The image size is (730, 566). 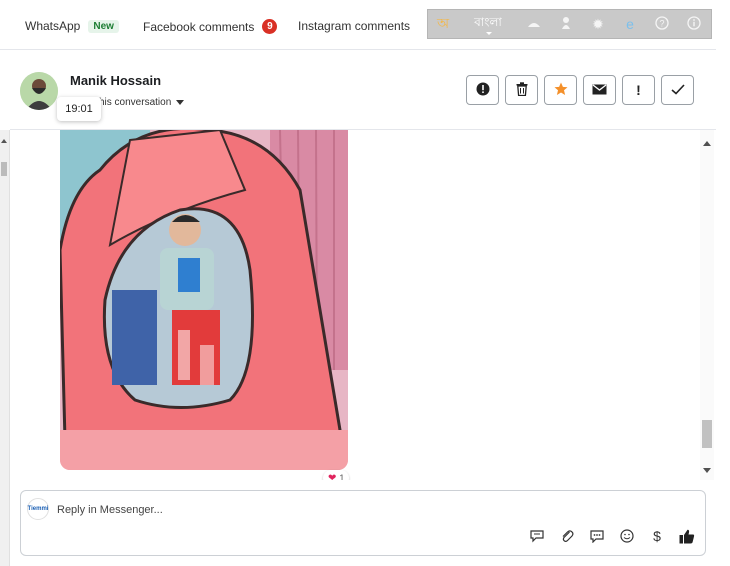 What do you see at coordinates (488, 24) in the screenshot?
I see `language-selector: বাংলা` at bounding box center [488, 24].